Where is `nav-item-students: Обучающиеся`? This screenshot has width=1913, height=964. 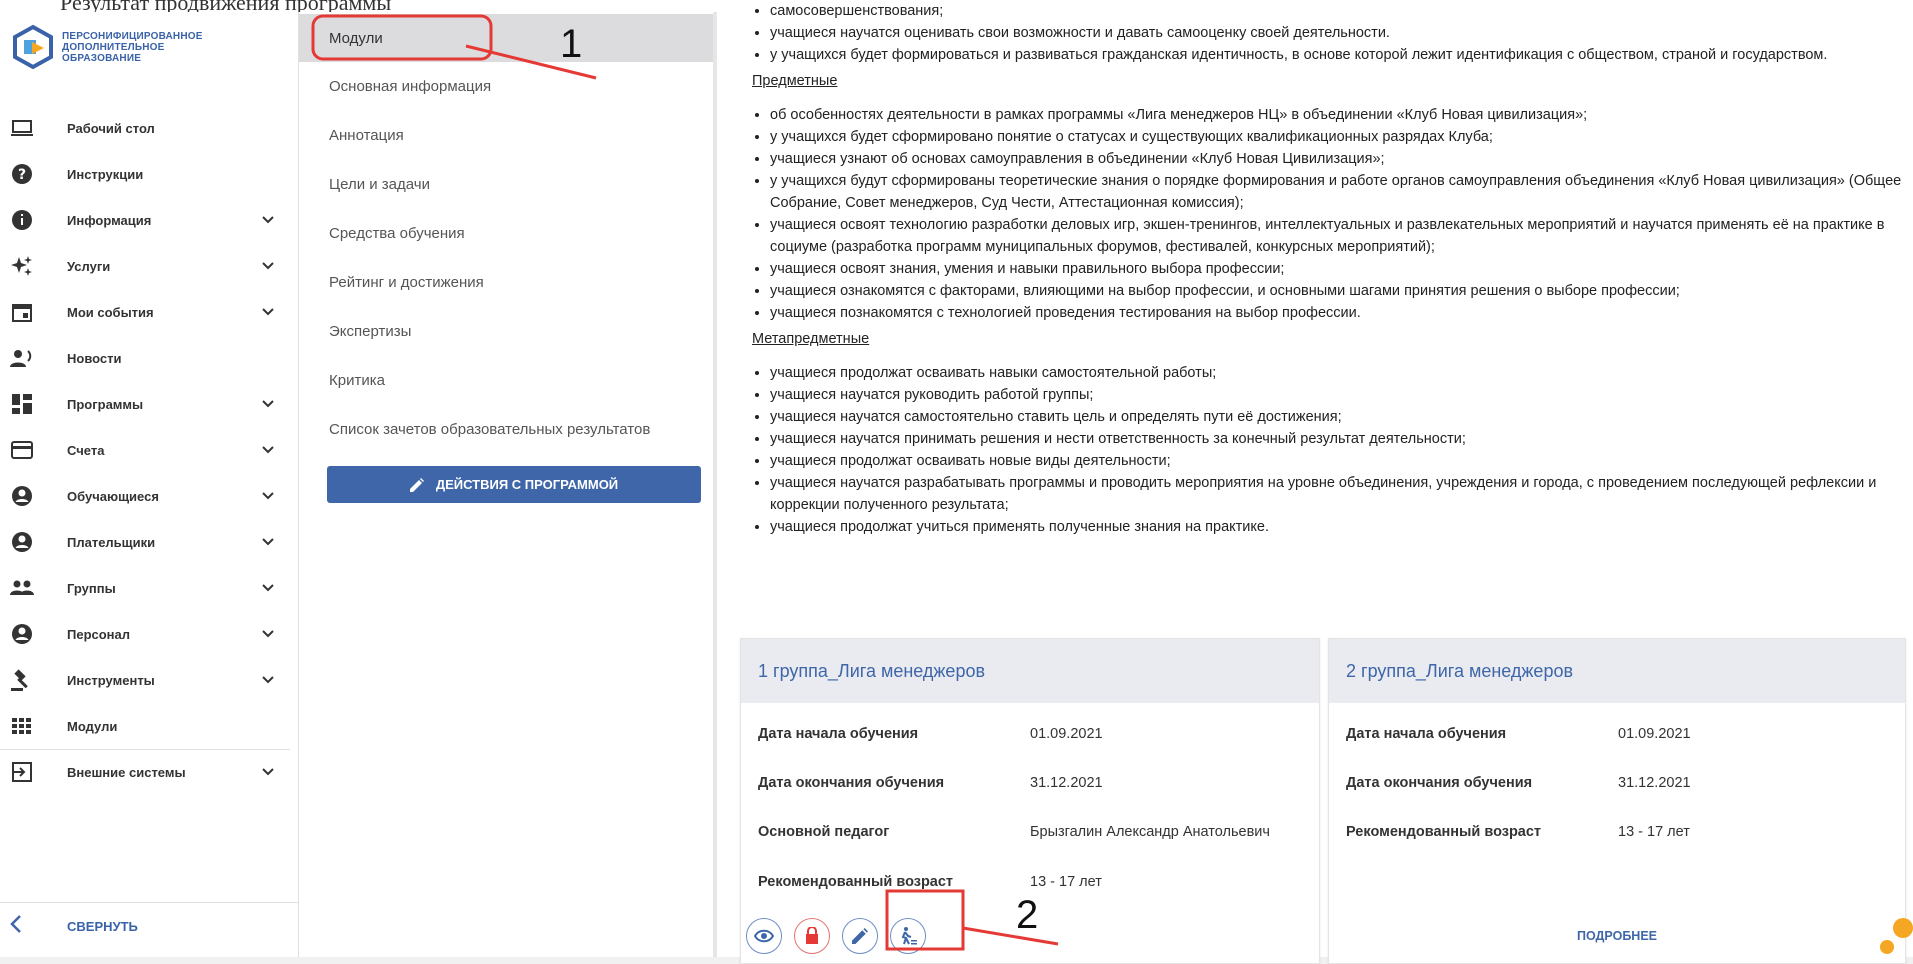 nav-item-students: Обучающиеся is located at coordinates (149, 496).